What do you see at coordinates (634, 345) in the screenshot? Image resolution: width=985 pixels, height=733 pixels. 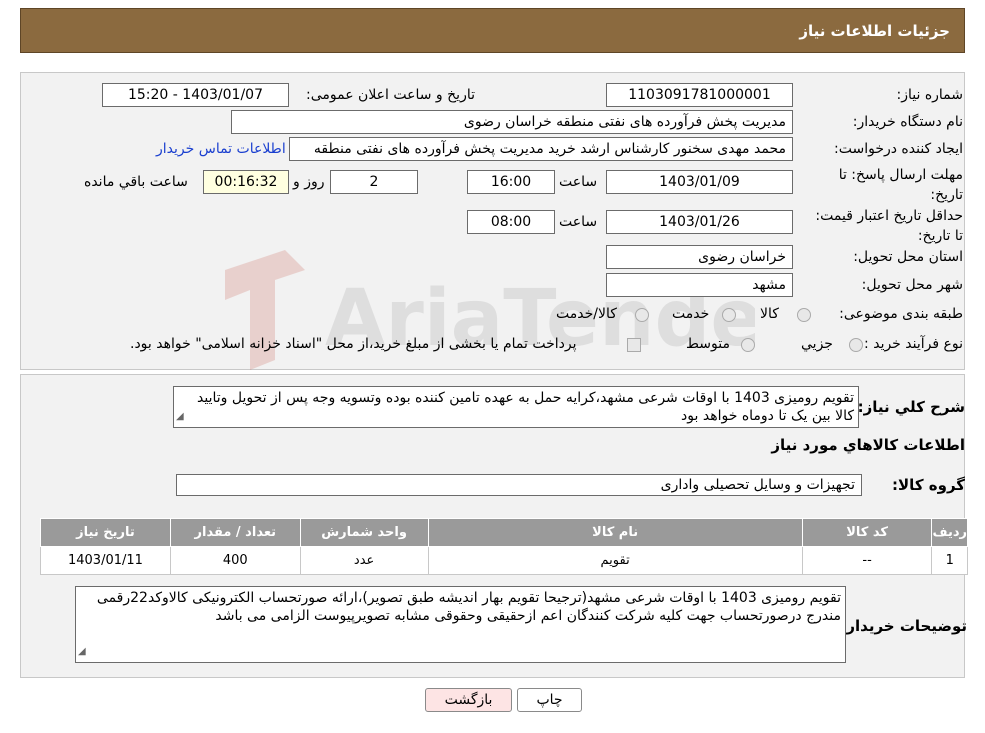 I see `treasury-checkbox` at bounding box center [634, 345].